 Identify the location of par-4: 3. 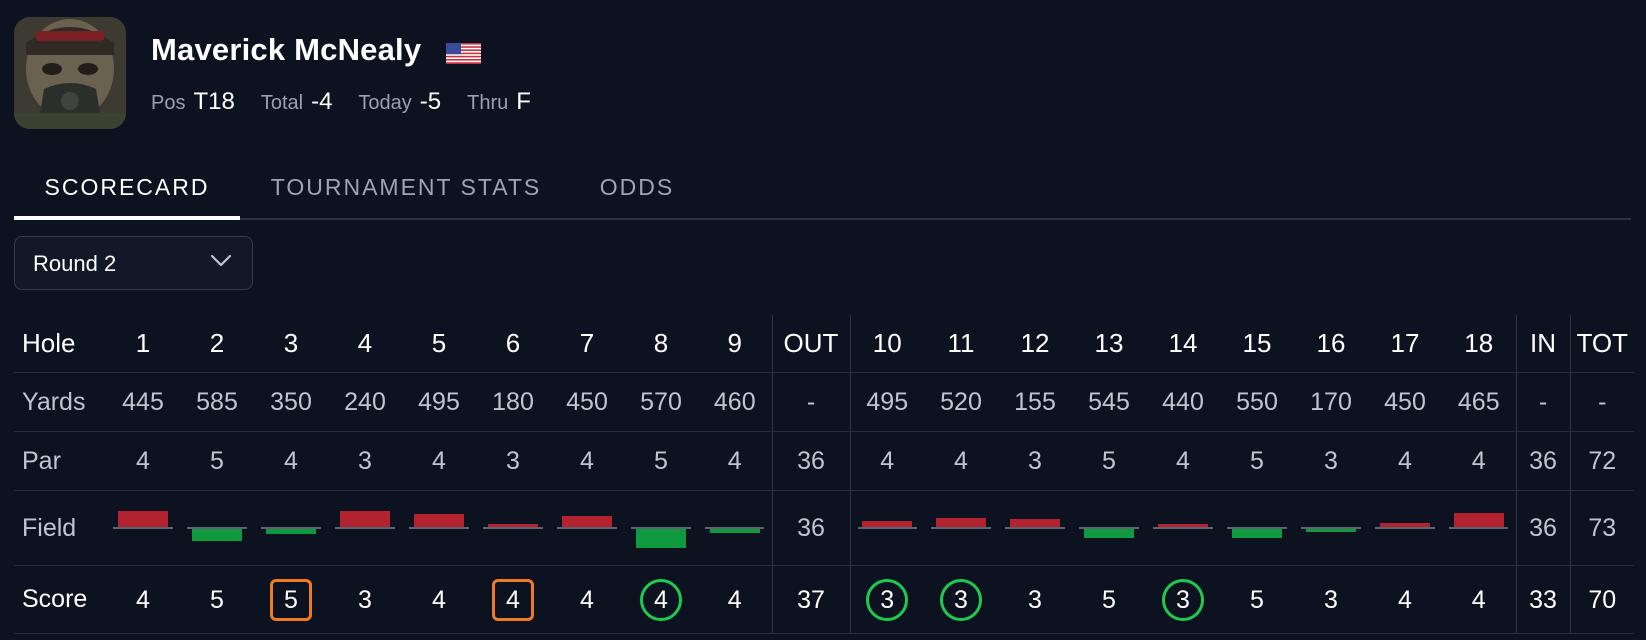
(365, 461).